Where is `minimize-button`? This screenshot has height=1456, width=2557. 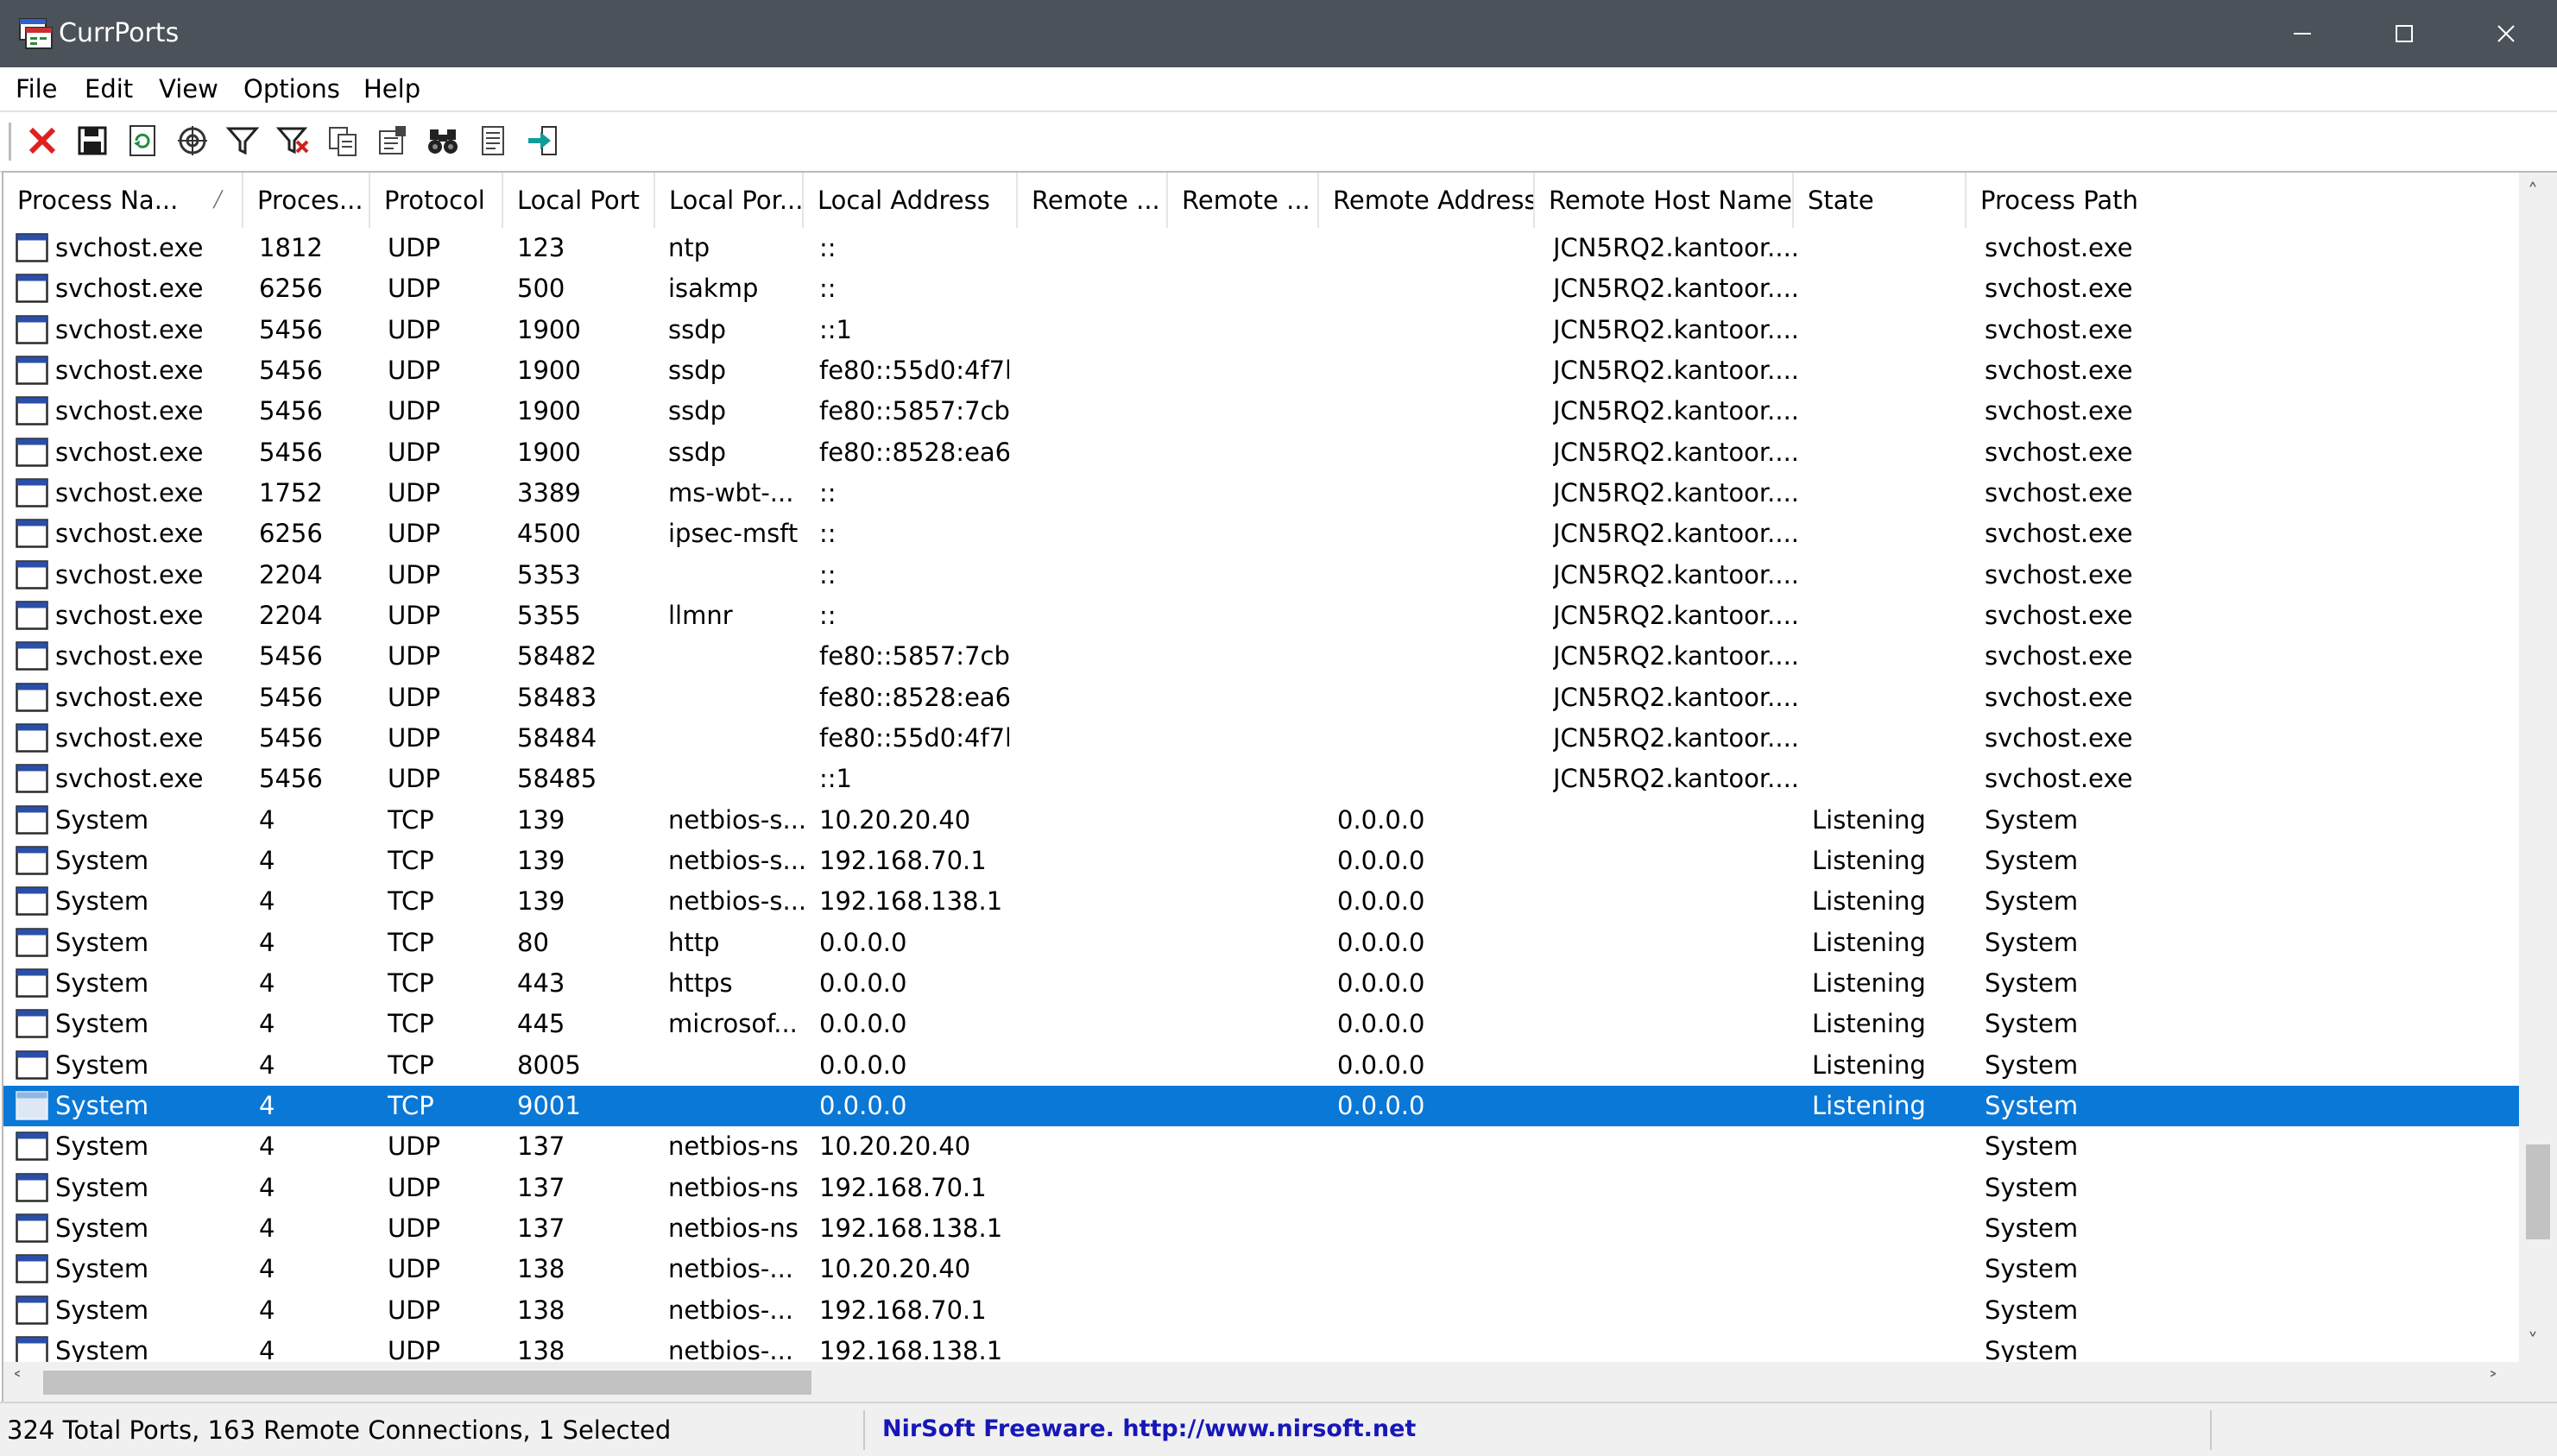 minimize-button is located at coordinates (2302, 33).